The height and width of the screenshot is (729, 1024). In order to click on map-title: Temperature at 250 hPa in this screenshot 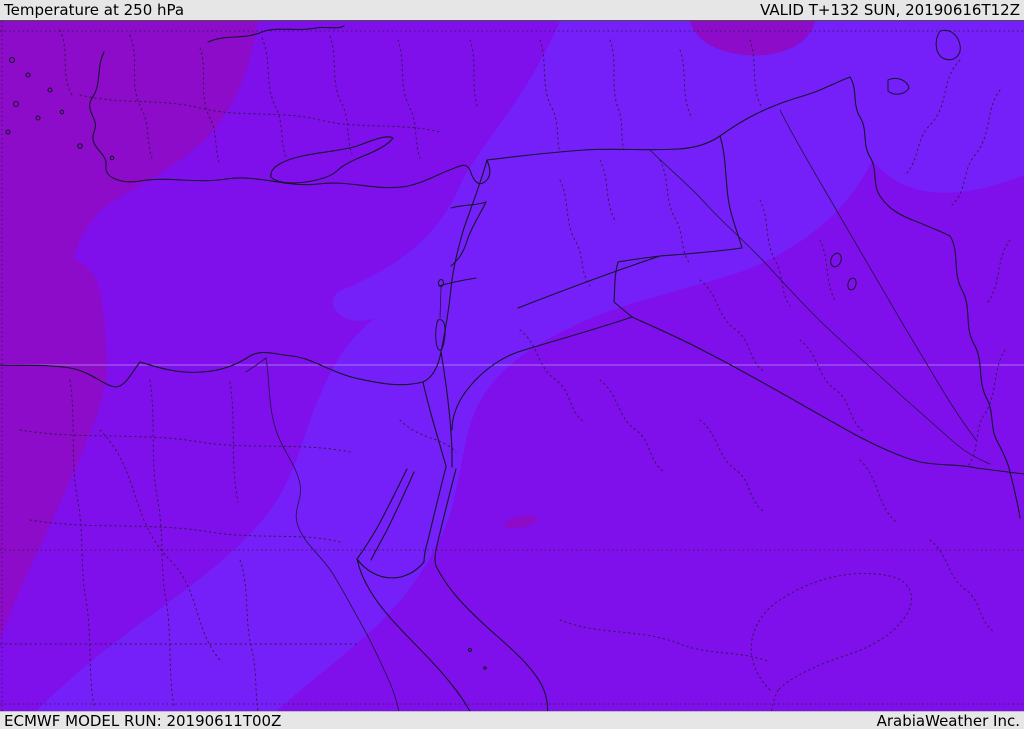, I will do `click(94, 9)`.